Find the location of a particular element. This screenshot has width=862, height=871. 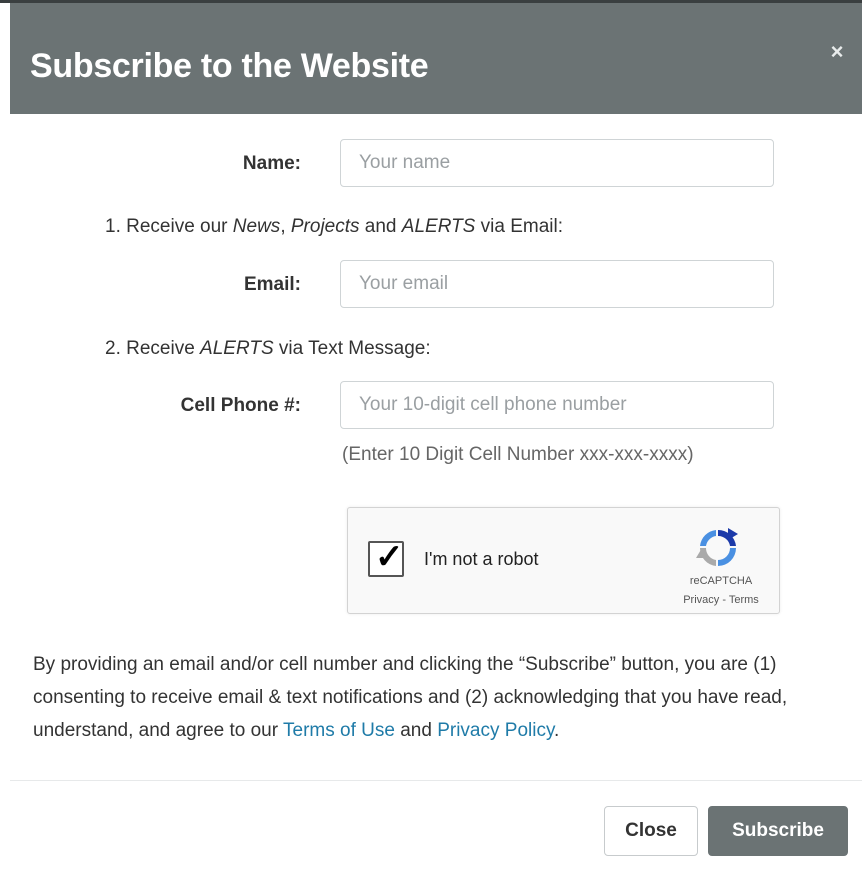

email-intro-suffix: via Email: is located at coordinates (519, 226).